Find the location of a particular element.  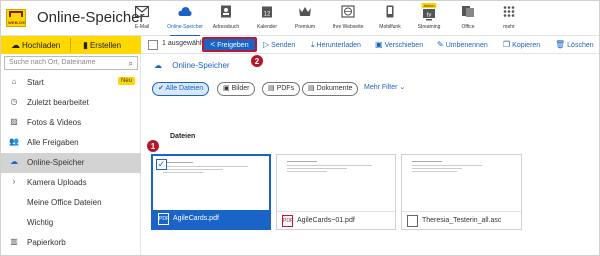

nav-mobilfunk: Mobilfunk is located at coordinates (390, 19).